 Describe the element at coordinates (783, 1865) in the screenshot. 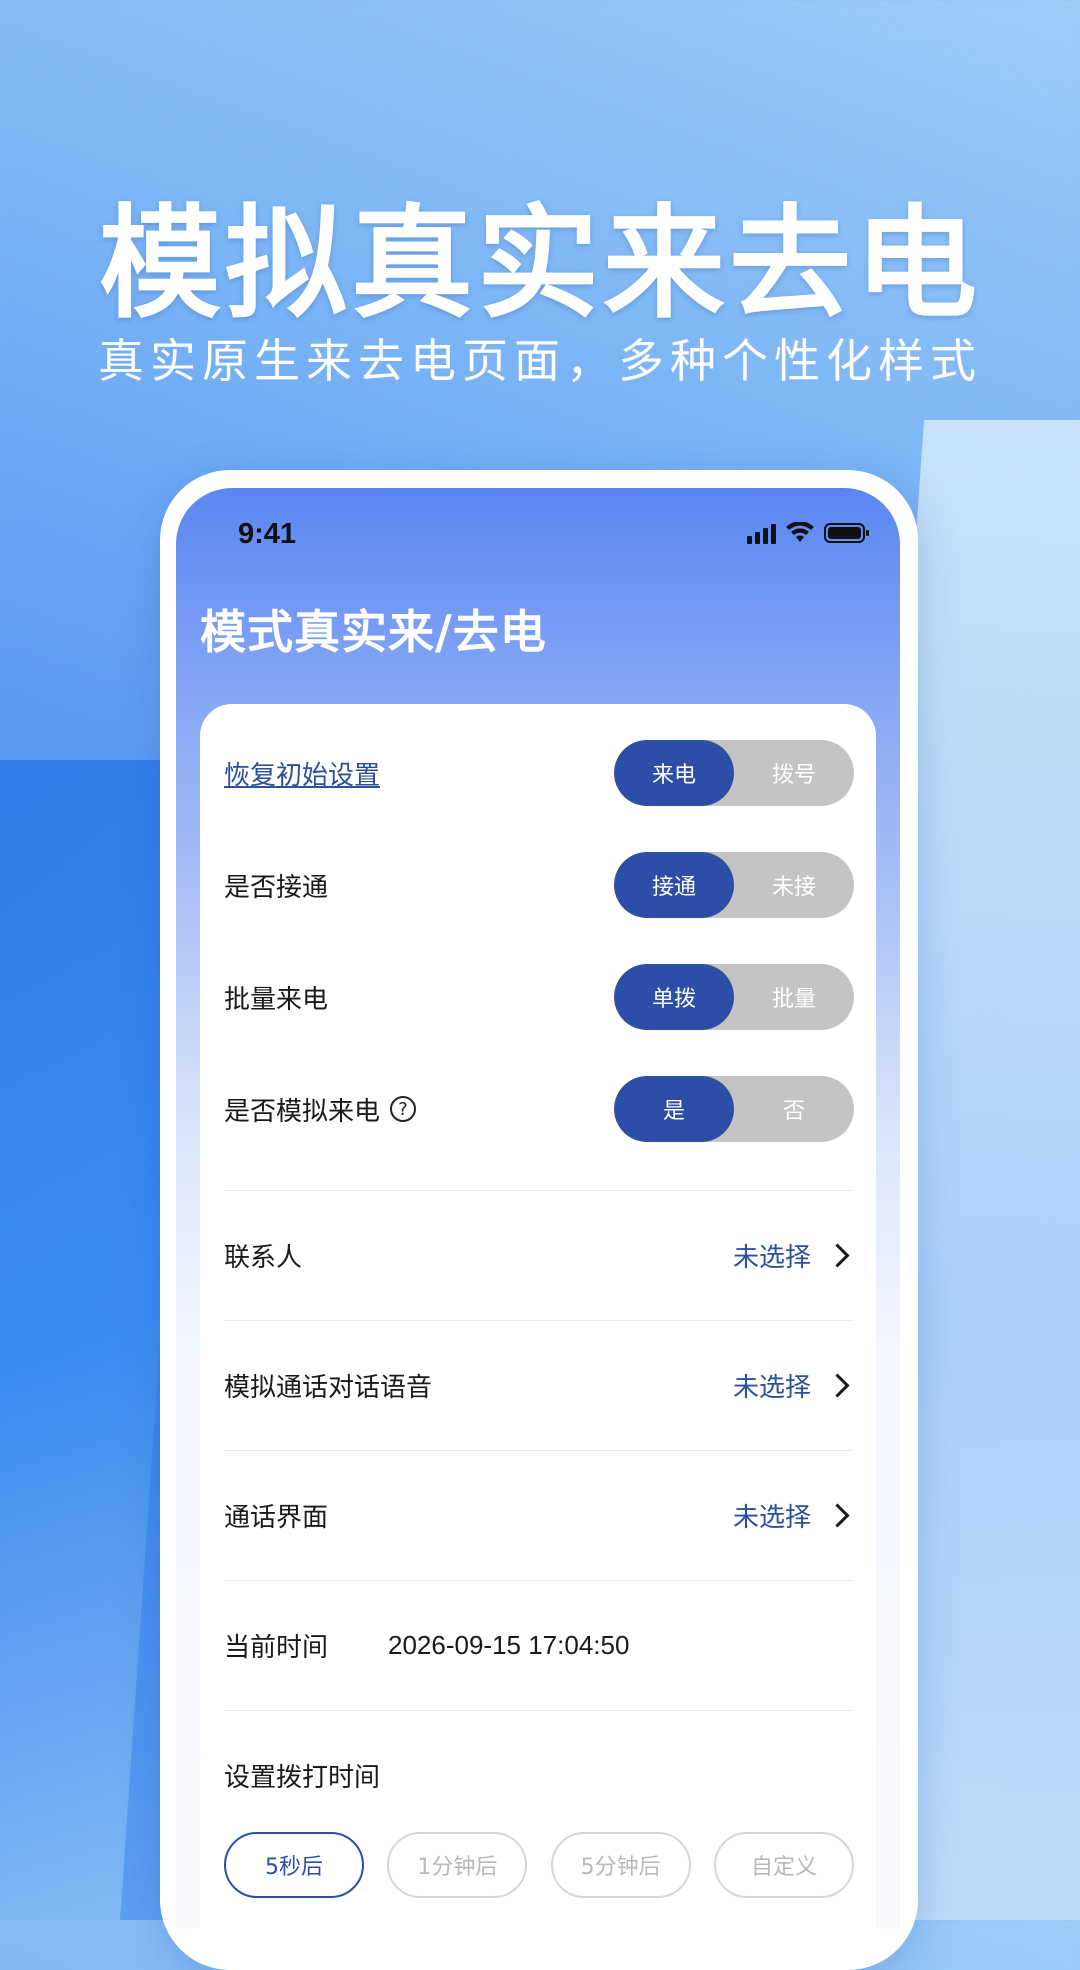

I see `dial-time-option-custom: 自定义` at that location.